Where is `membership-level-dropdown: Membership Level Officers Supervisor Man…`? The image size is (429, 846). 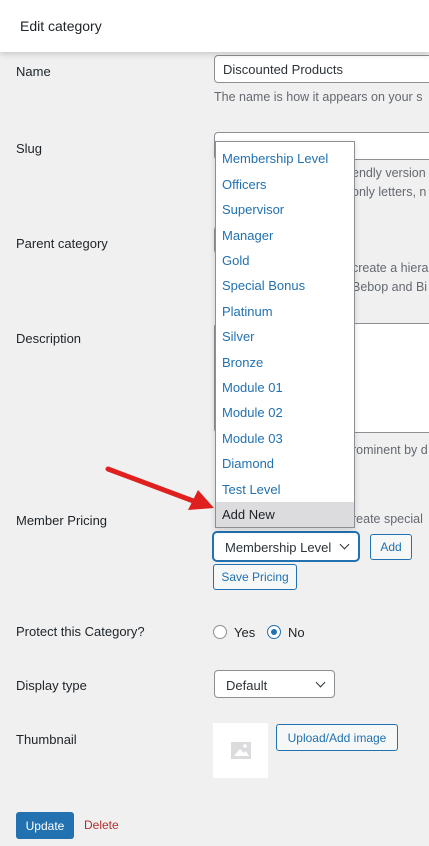 membership-level-dropdown: Membership Level Officers Supervisor Man… is located at coordinates (285, 334).